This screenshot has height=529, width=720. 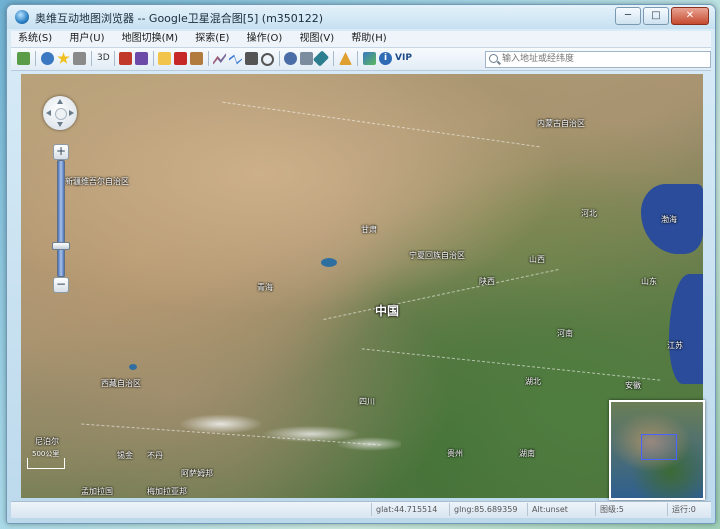 What do you see at coordinates (48, 113) in the screenshot?
I see `pan-left-icon` at bounding box center [48, 113].